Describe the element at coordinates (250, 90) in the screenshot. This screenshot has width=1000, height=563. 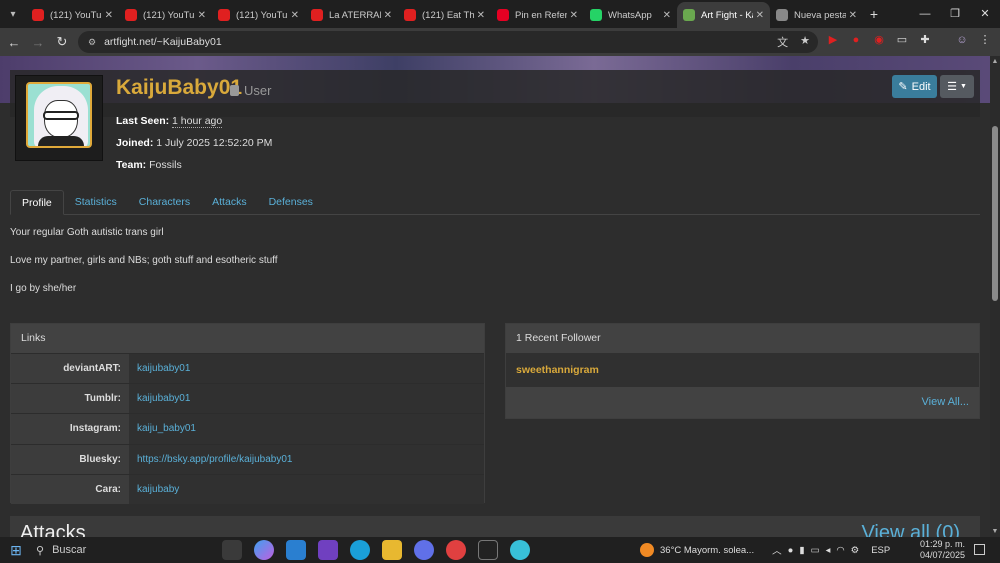
I see `user-role: User` at that location.